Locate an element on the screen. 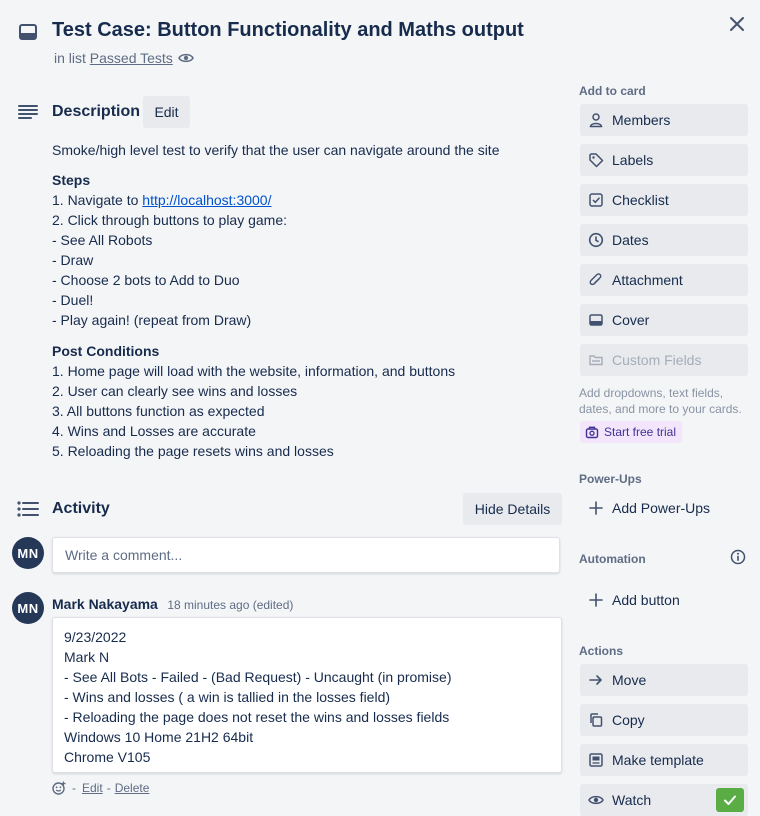 The image size is (760, 816). post-condition-line: 2. User can clearly see wins and losses is located at coordinates (175, 391).